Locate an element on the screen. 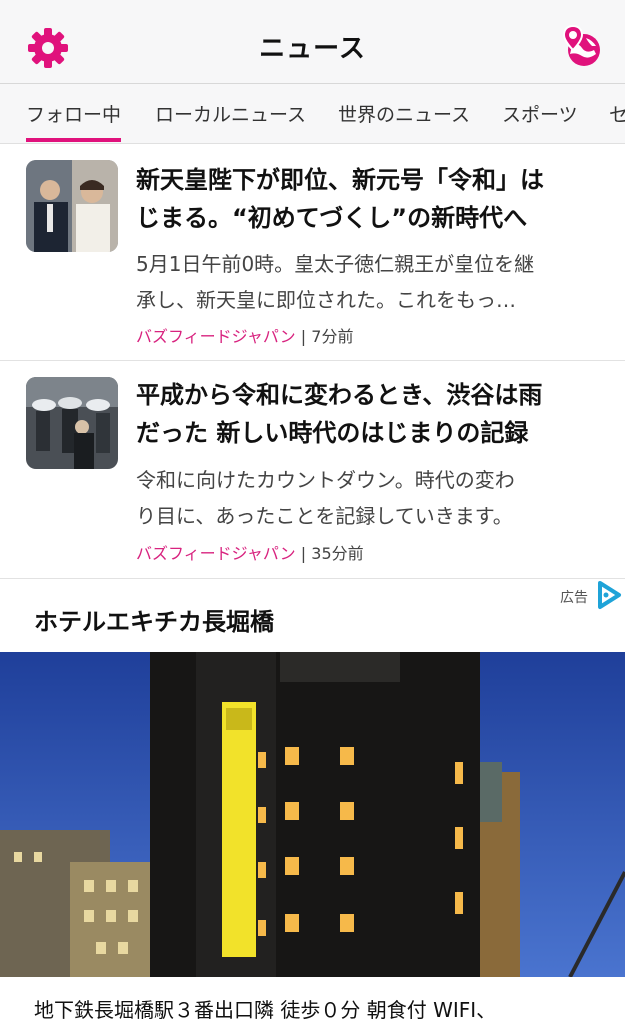 The height and width of the screenshot is (1024, 625). active-tab-indicator is located at coordinates (73, 140).